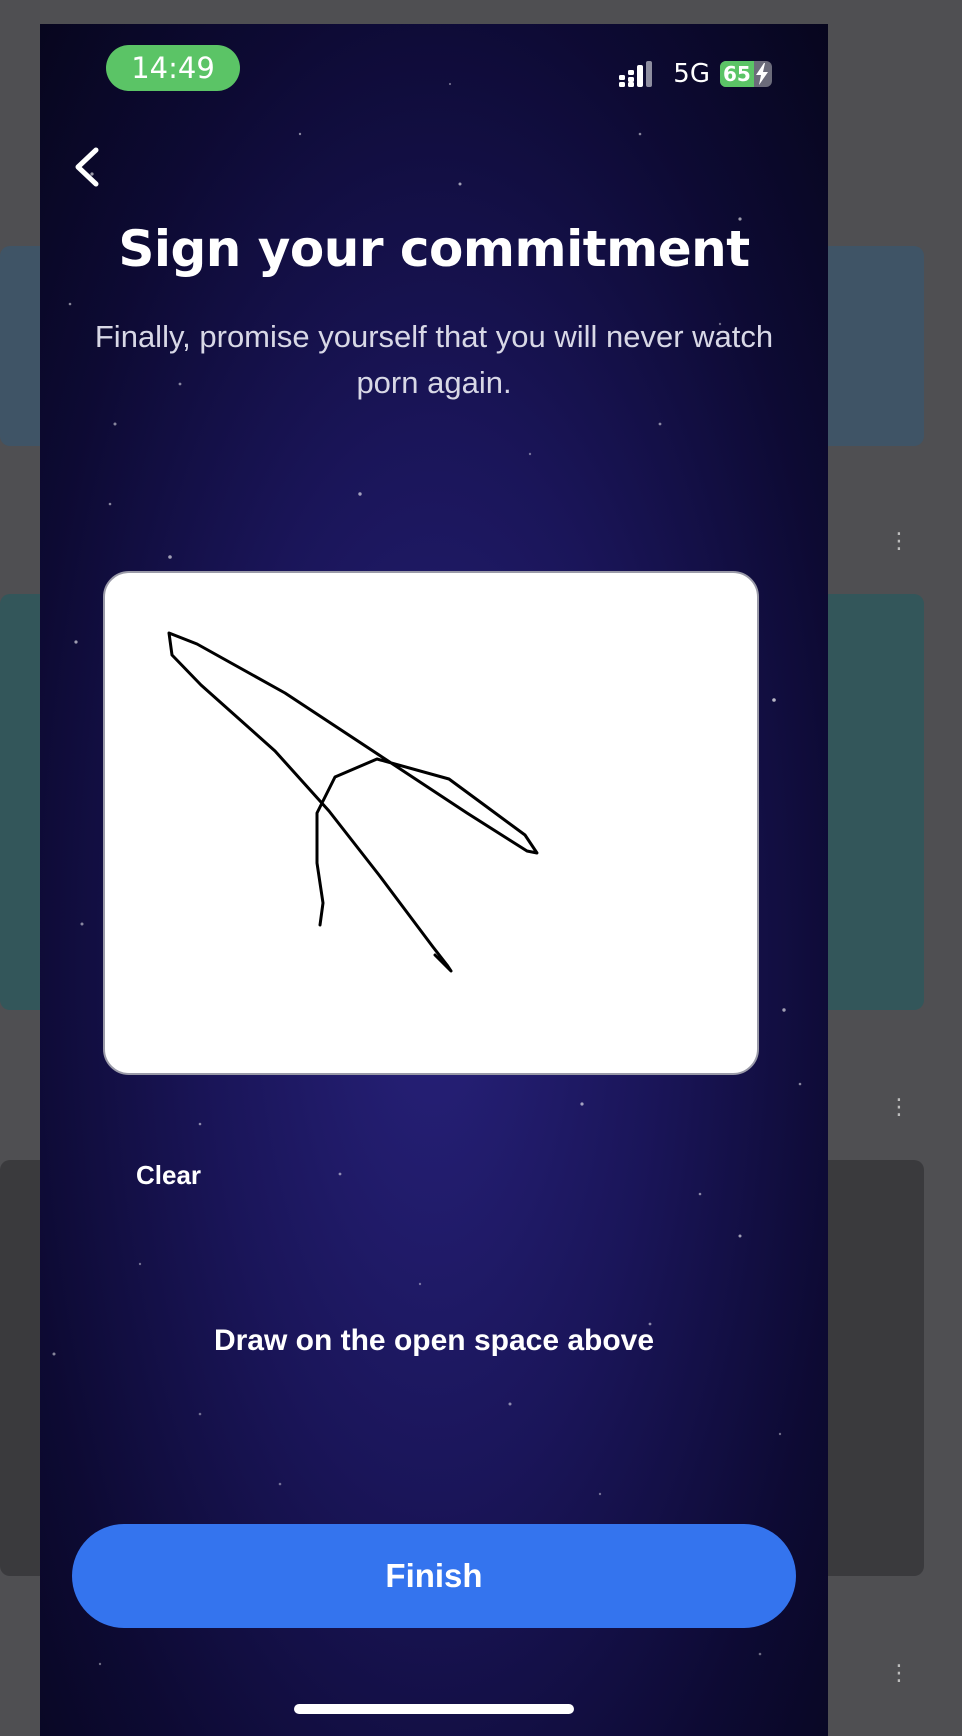 The height and width of the screenshot is (1736, 962). I want to click on signature-stroke, so click(353, 802).